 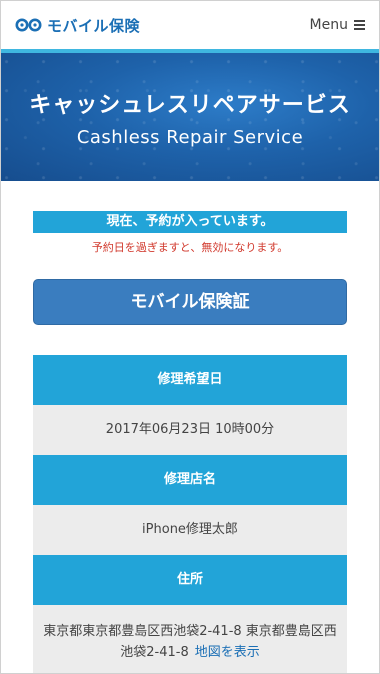 I want to click on insurance-certificate-button: モバイル保険証, so click(x=190, y=302).